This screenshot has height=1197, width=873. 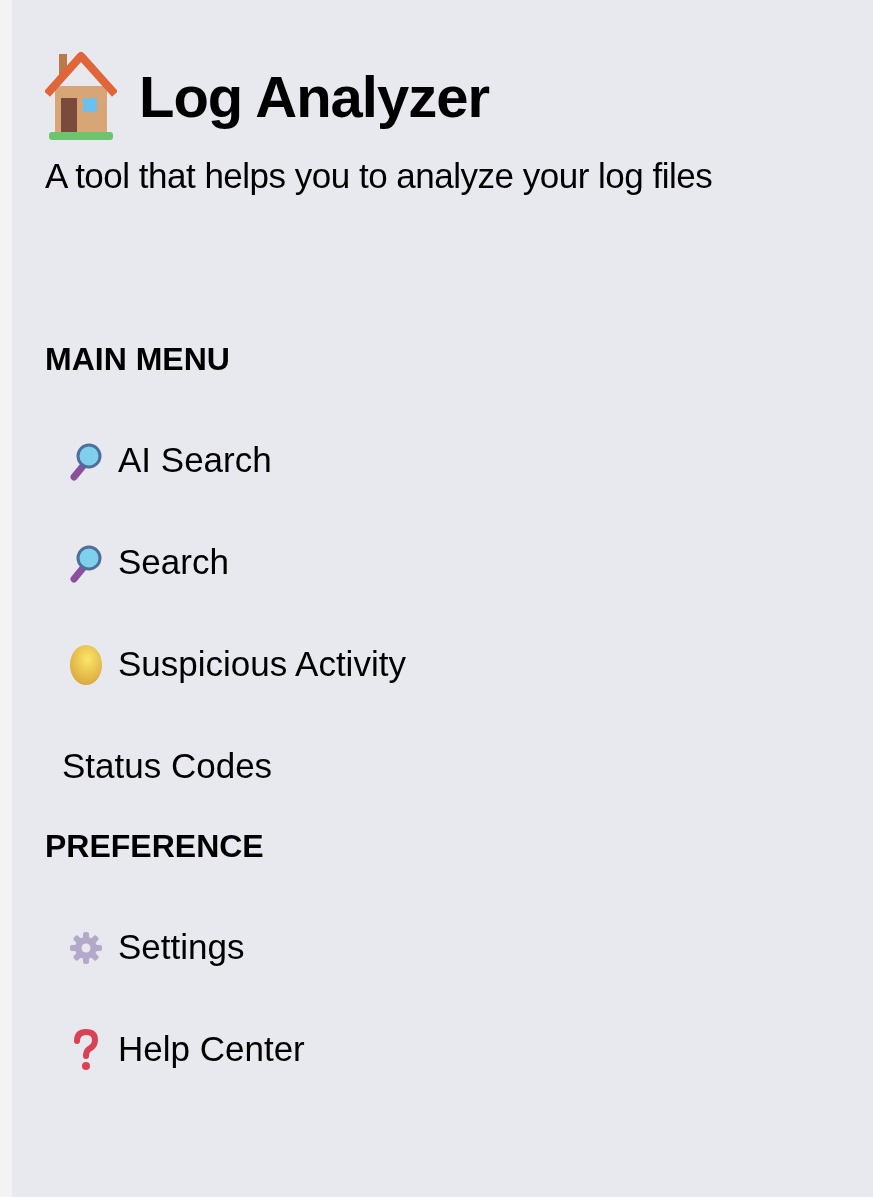 What do you see at coordinates (459, 562) in the screenshot?
I see `menu-item: Search` at bounding box center [459, 562].